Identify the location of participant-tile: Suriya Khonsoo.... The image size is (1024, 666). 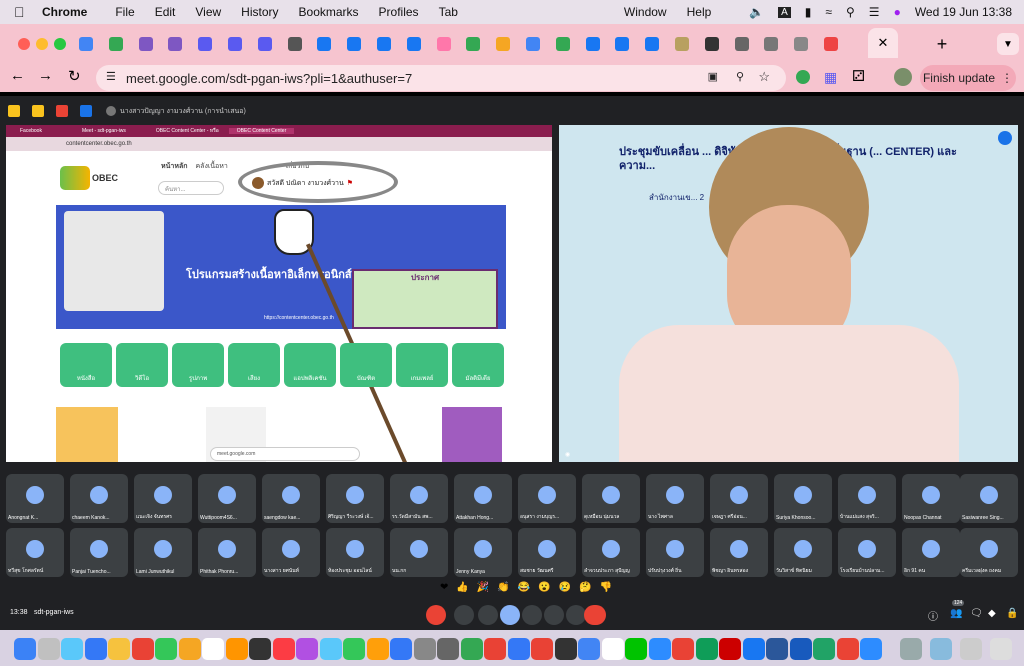
(803, 498).